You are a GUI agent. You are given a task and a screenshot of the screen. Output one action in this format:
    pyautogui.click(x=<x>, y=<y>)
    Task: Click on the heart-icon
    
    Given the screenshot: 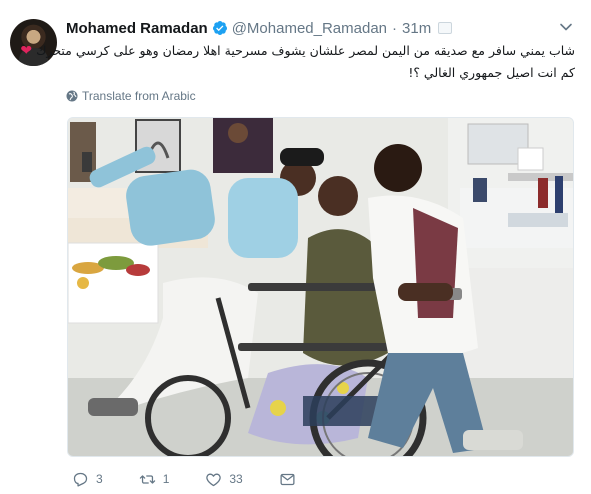 What is the action you would take?
    pyautogui.click(x=214, y=479)
    